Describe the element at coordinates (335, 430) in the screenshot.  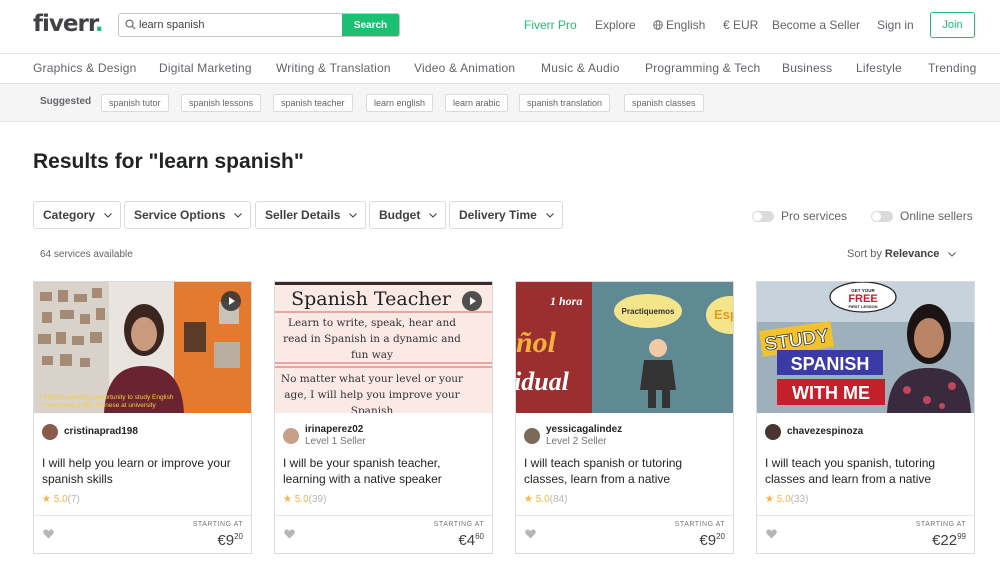
I see `seller-name: irinaperez02` at that location.